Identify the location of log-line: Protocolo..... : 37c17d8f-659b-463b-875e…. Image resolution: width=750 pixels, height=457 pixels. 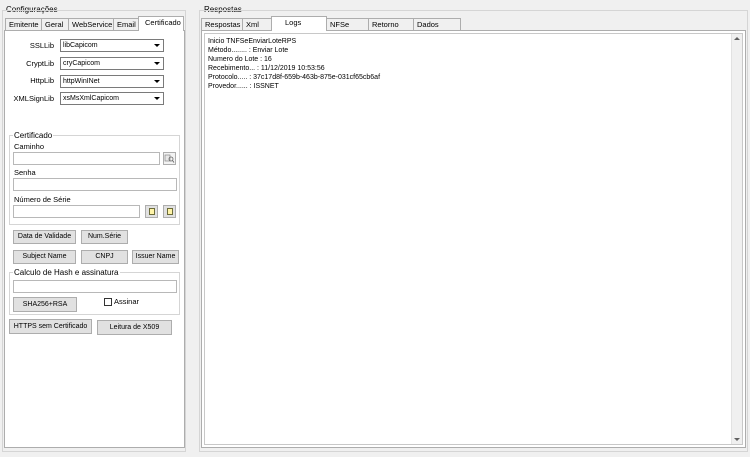
(294, 77).